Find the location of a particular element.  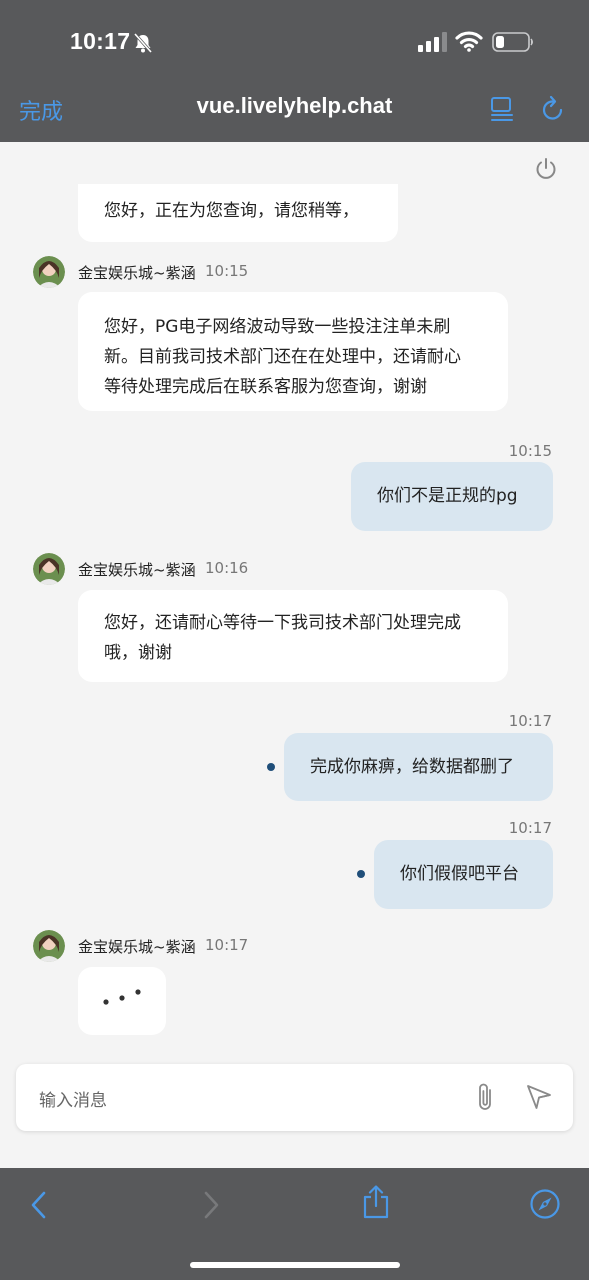

user-message-bubble: 你们假假吧平台 is located at coordinates (463, 874).